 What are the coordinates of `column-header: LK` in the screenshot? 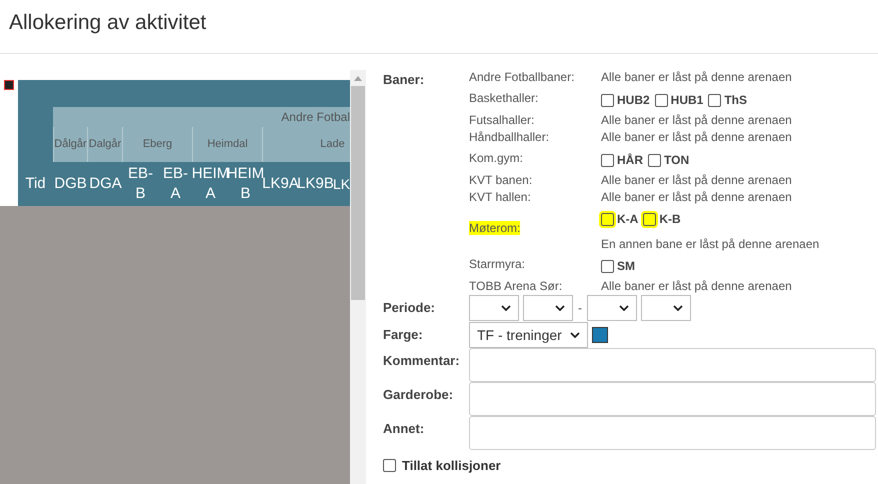 It's located at (341, 184).